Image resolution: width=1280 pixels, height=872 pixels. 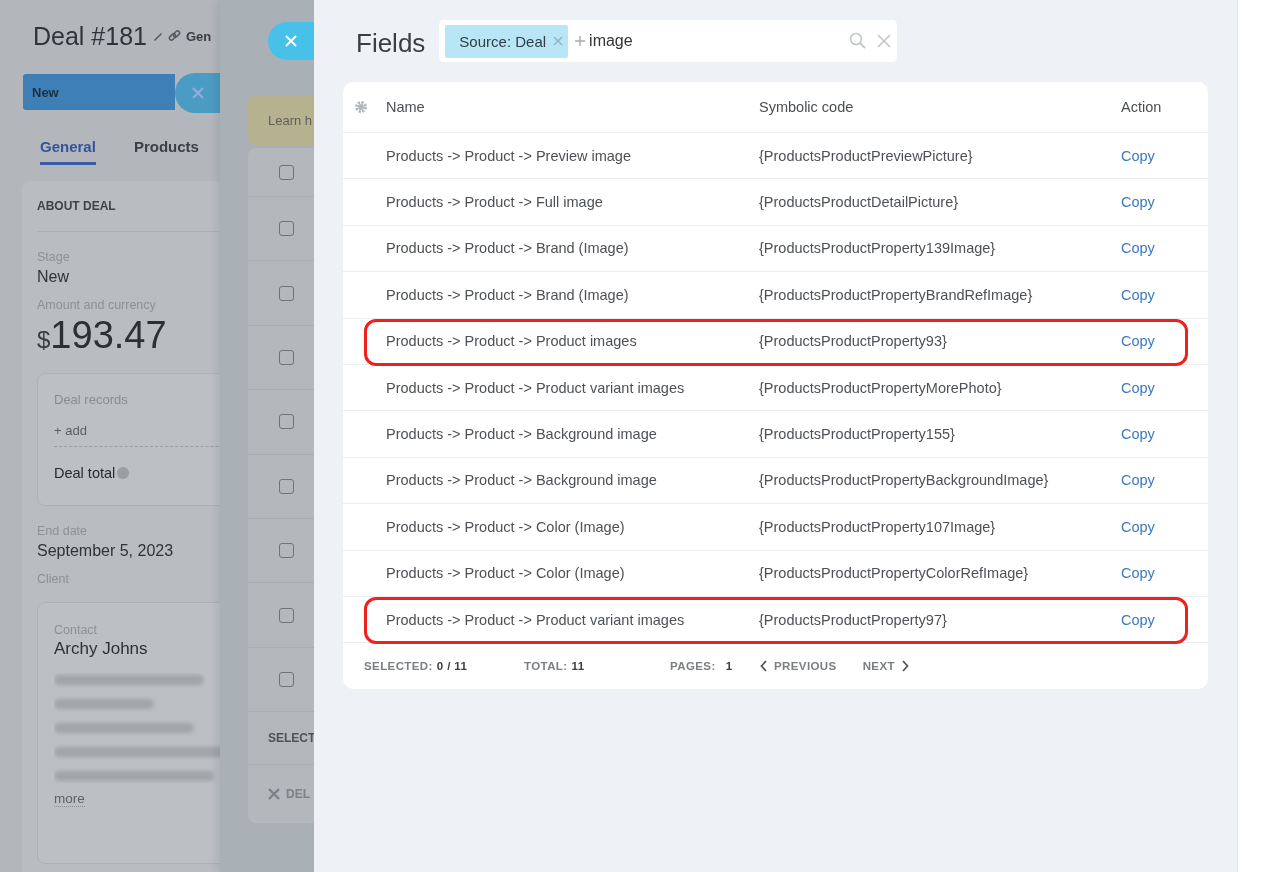 I want to click on footer-label: SELECTED:, so click(x=398, y=666).